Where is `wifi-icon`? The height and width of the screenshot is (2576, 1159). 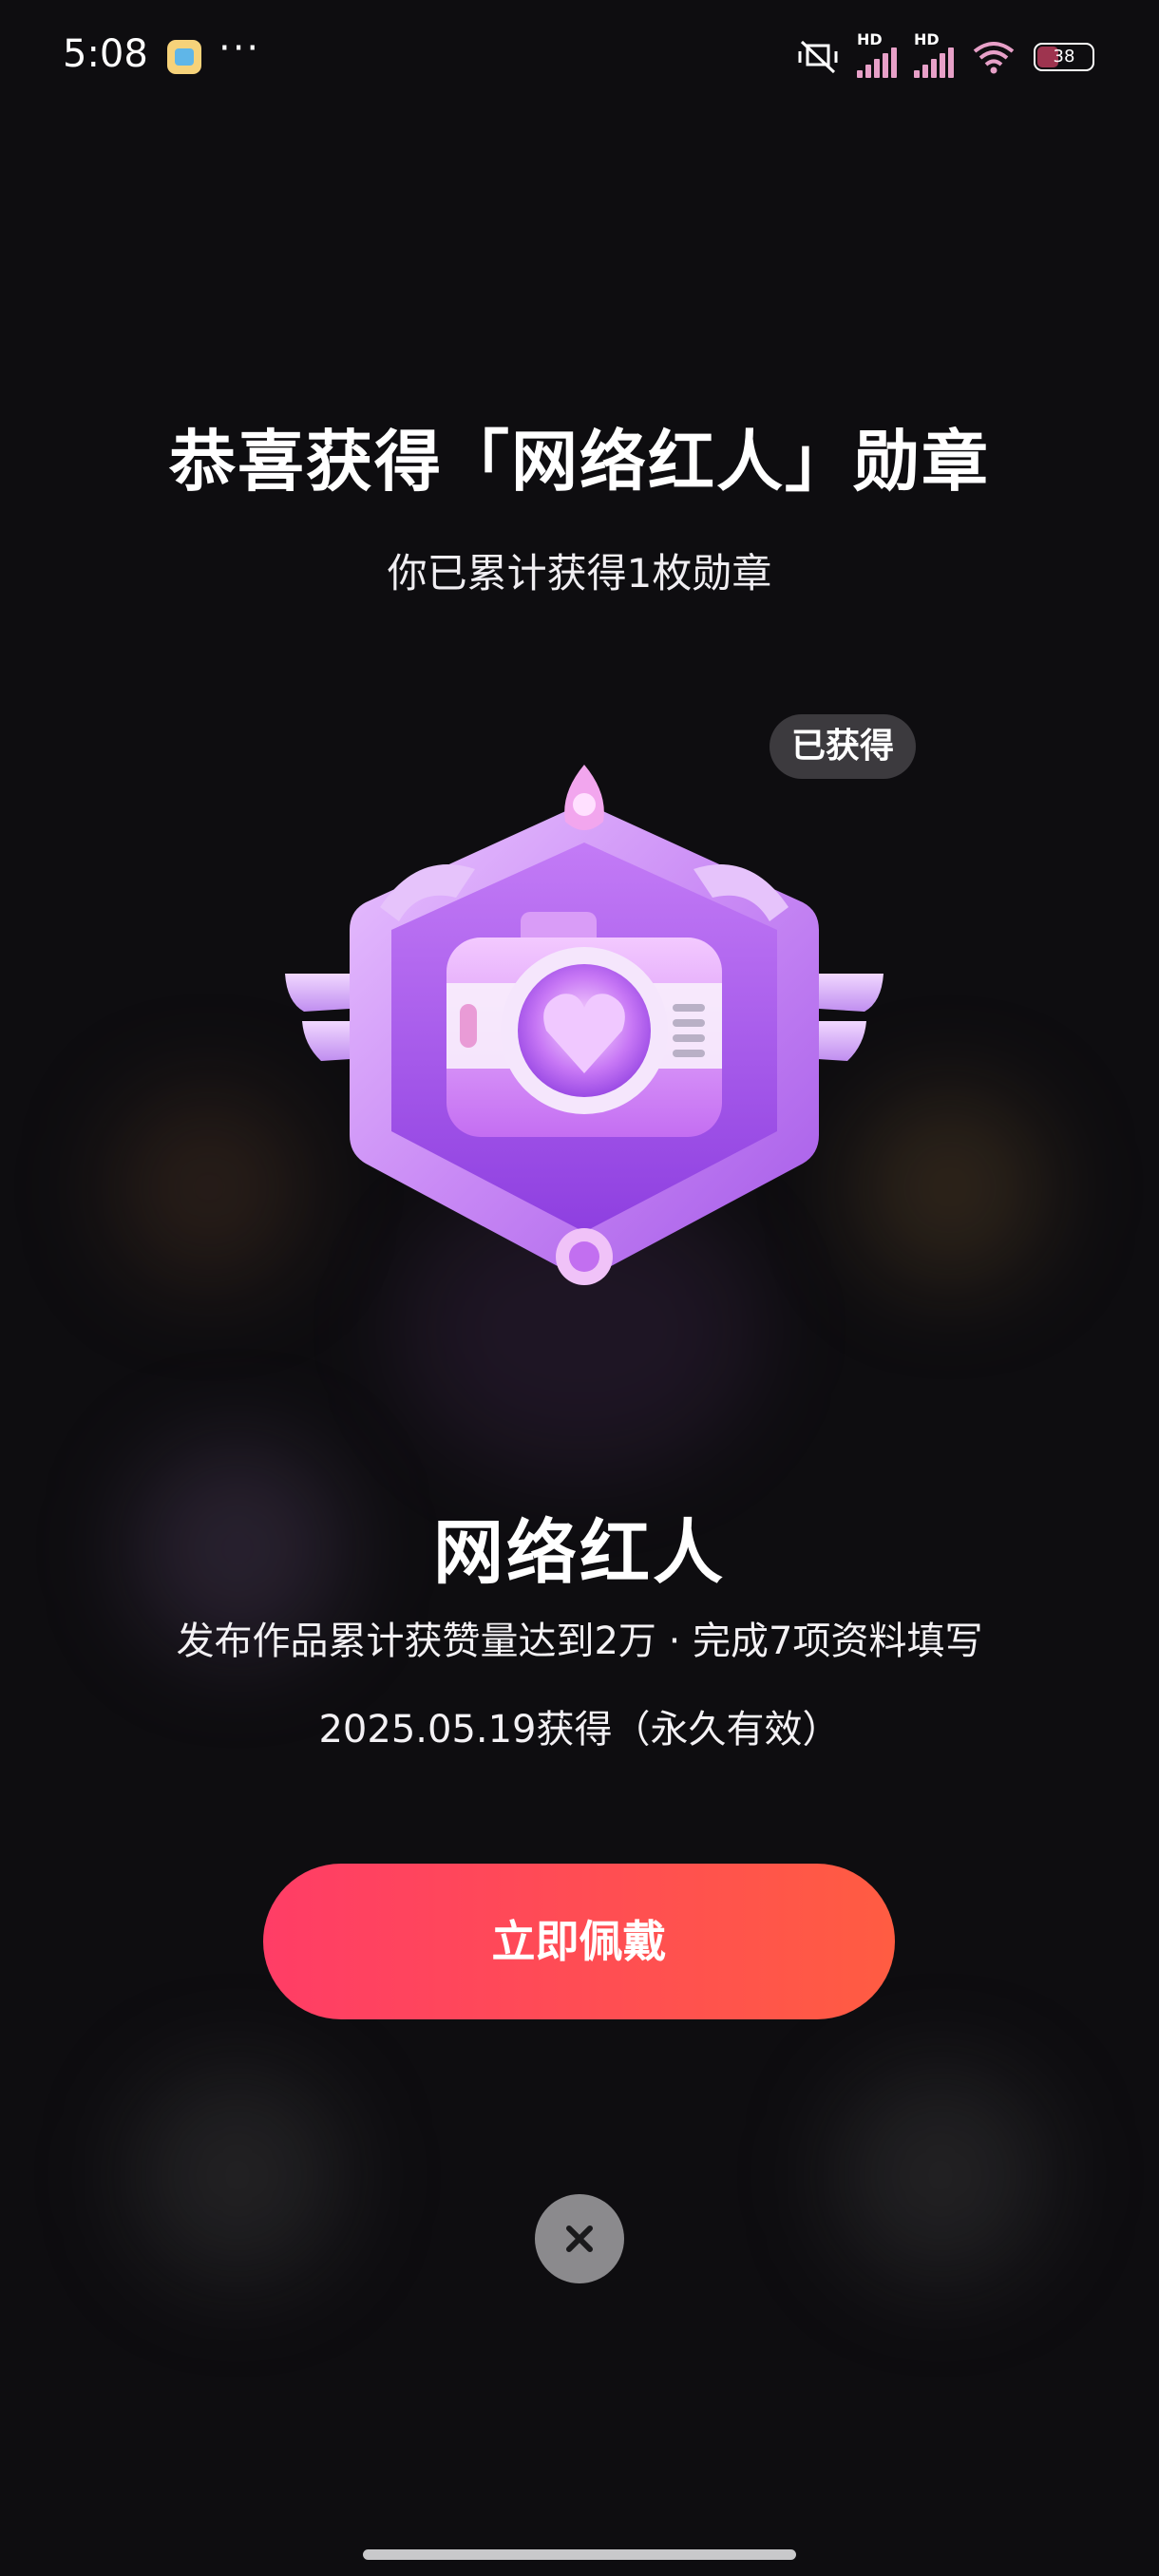
wifi-icon is located at coordinates (994, 58).